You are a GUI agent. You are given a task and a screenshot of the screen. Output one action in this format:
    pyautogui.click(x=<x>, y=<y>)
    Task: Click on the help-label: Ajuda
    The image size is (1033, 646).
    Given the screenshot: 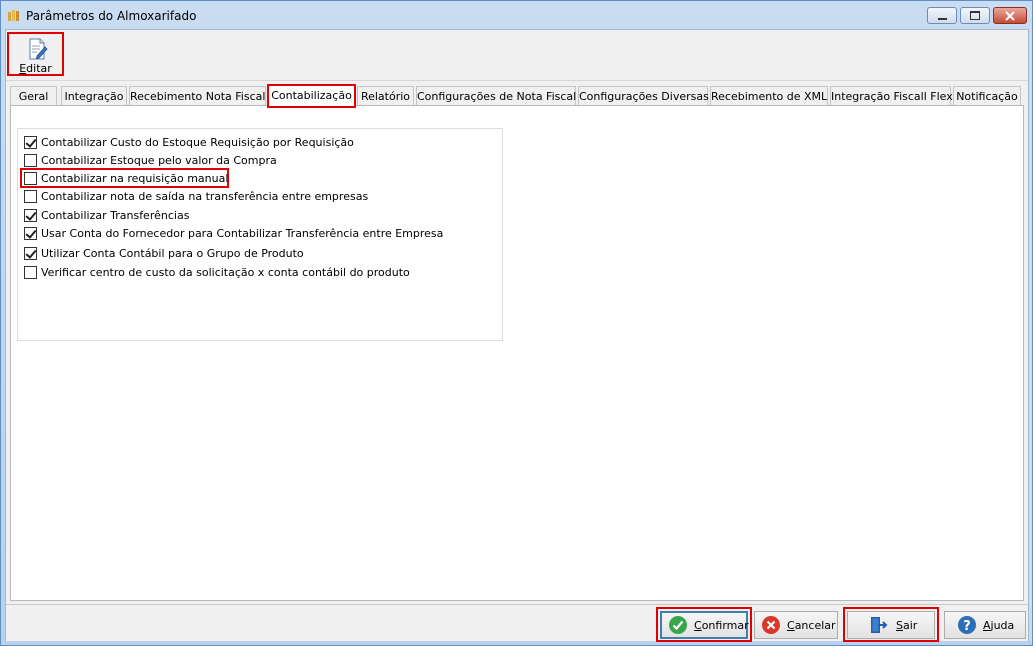 What is the action you would take?
    pyautogui.click(x=999, y=625)
    